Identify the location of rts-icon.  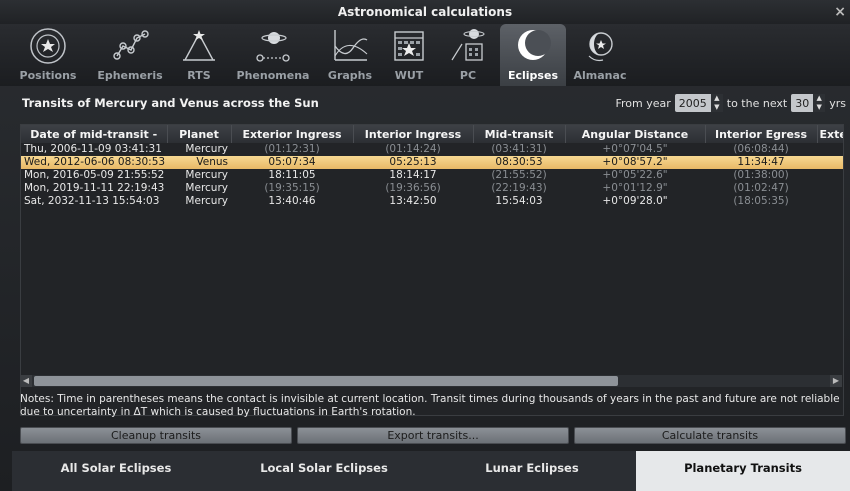
(199, 45).